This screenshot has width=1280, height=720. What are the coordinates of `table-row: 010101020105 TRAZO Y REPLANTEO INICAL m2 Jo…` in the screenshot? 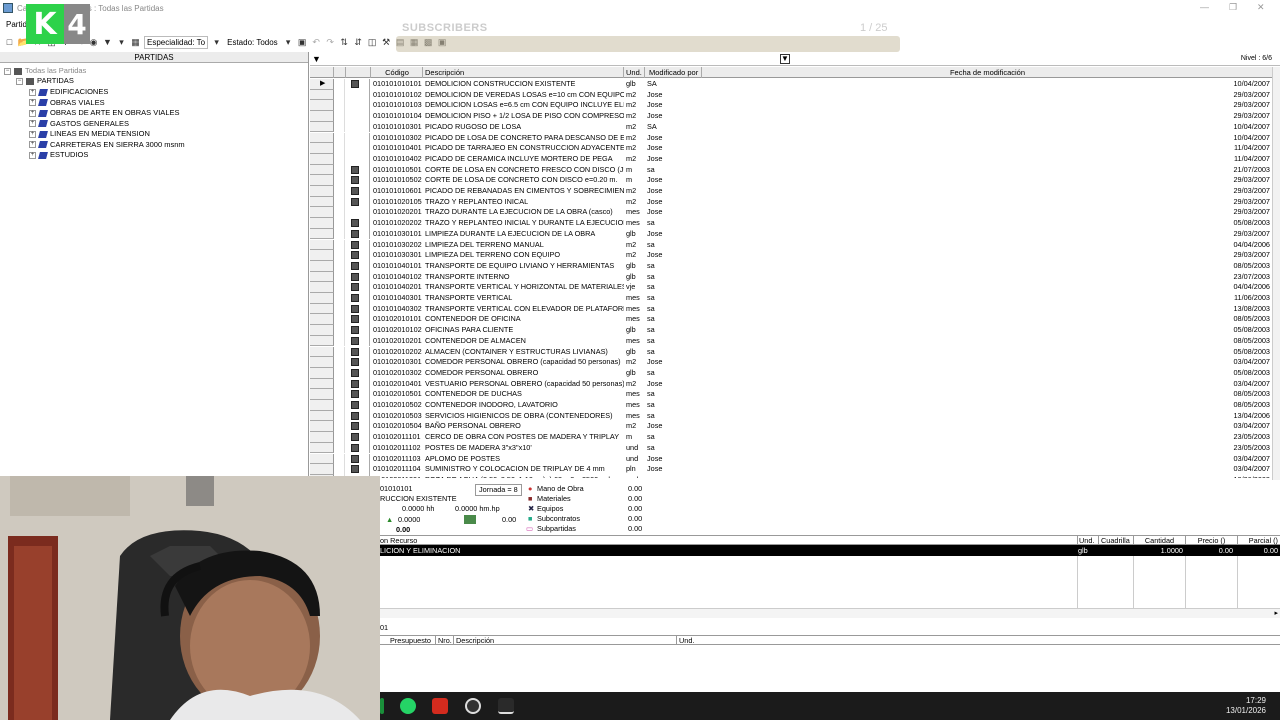 It's located at (791, 202).